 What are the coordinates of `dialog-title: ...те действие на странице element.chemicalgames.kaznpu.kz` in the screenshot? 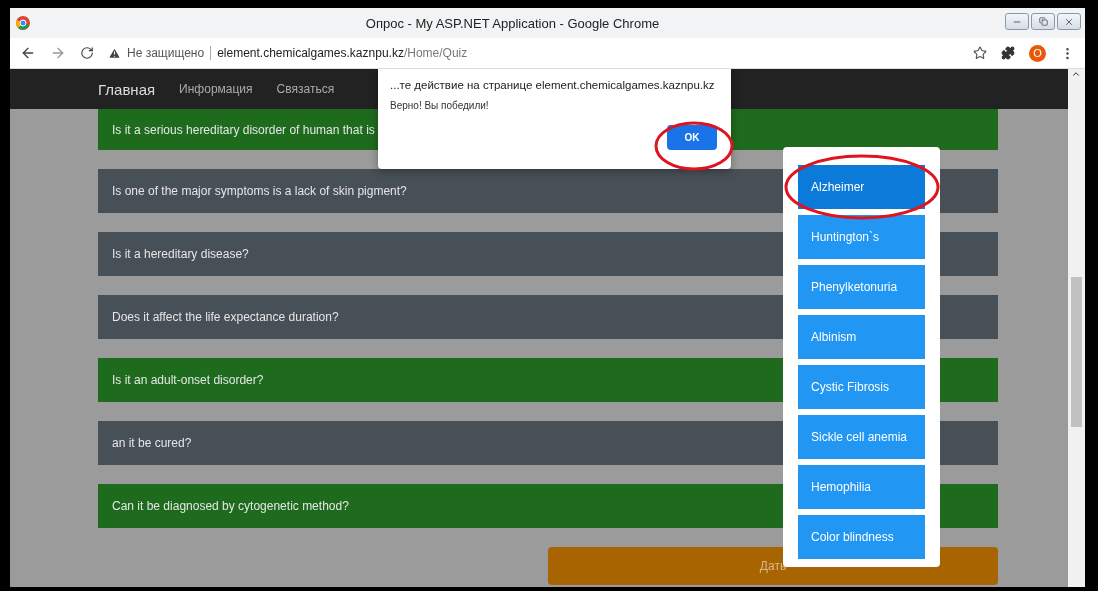 It's located at (553, 85).